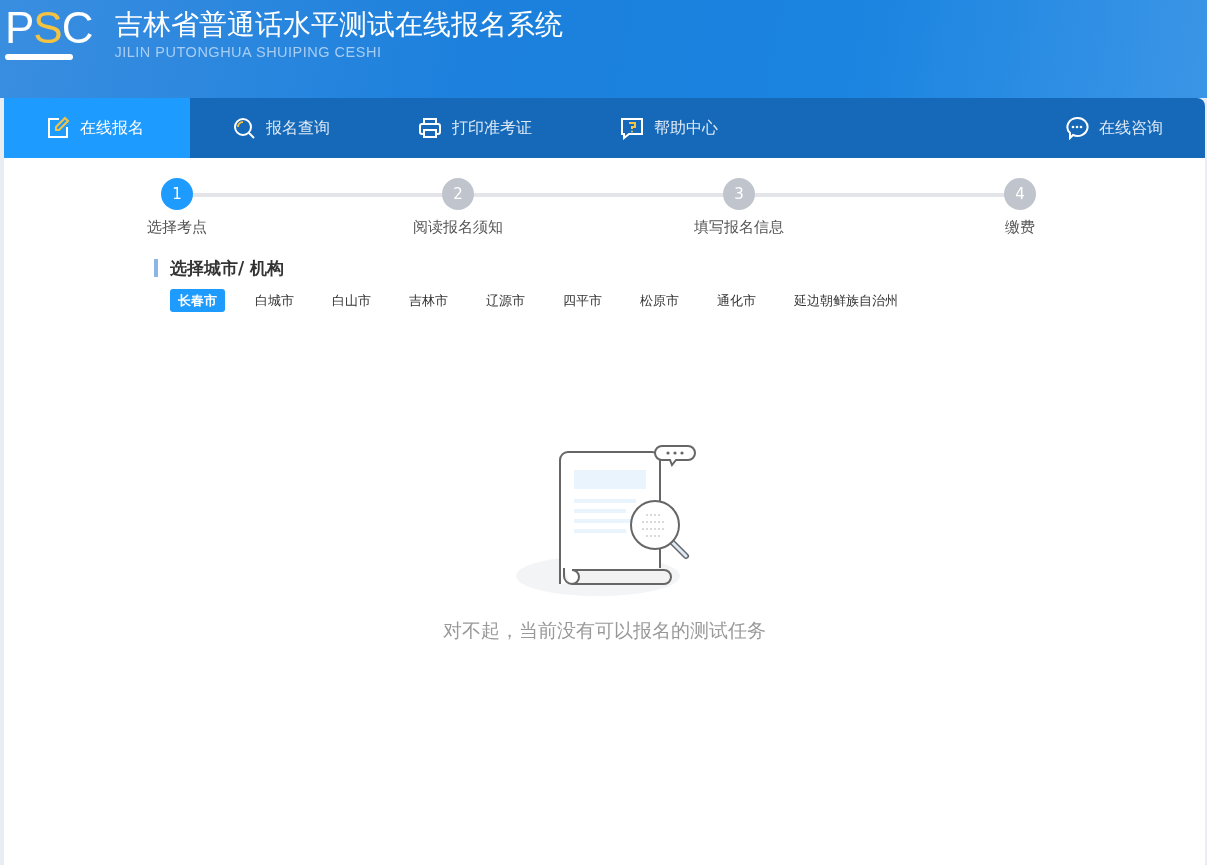  I want to click on city-tab: 松原市, so click(659, 300).